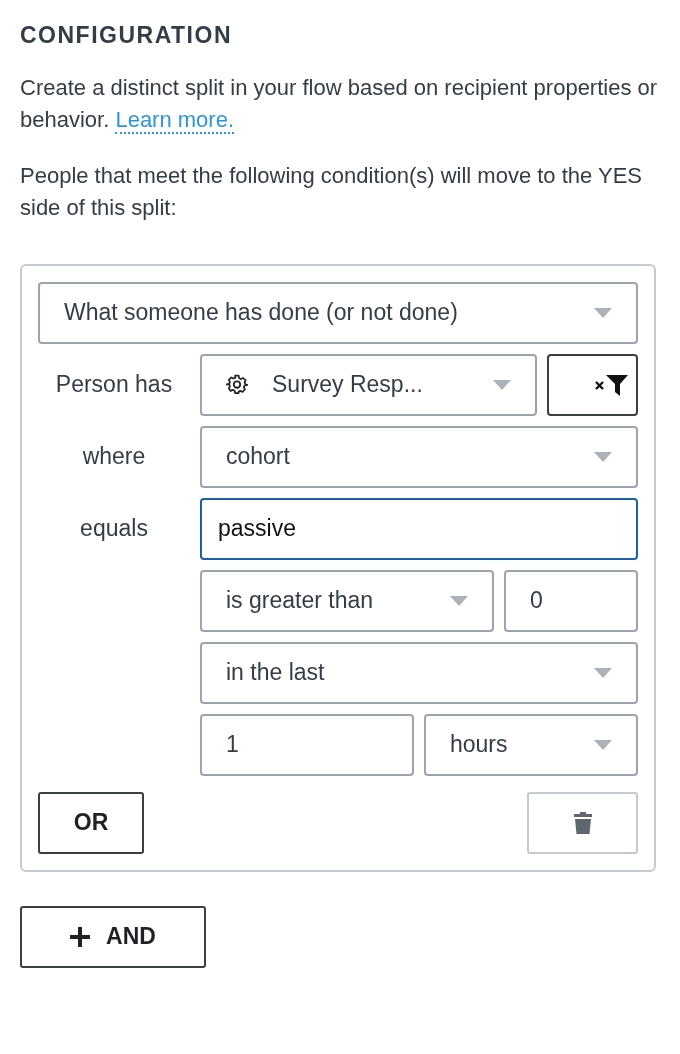 This screenshot has height=1054, width=680. I want to click on input-field: 1, so click(307, 744).